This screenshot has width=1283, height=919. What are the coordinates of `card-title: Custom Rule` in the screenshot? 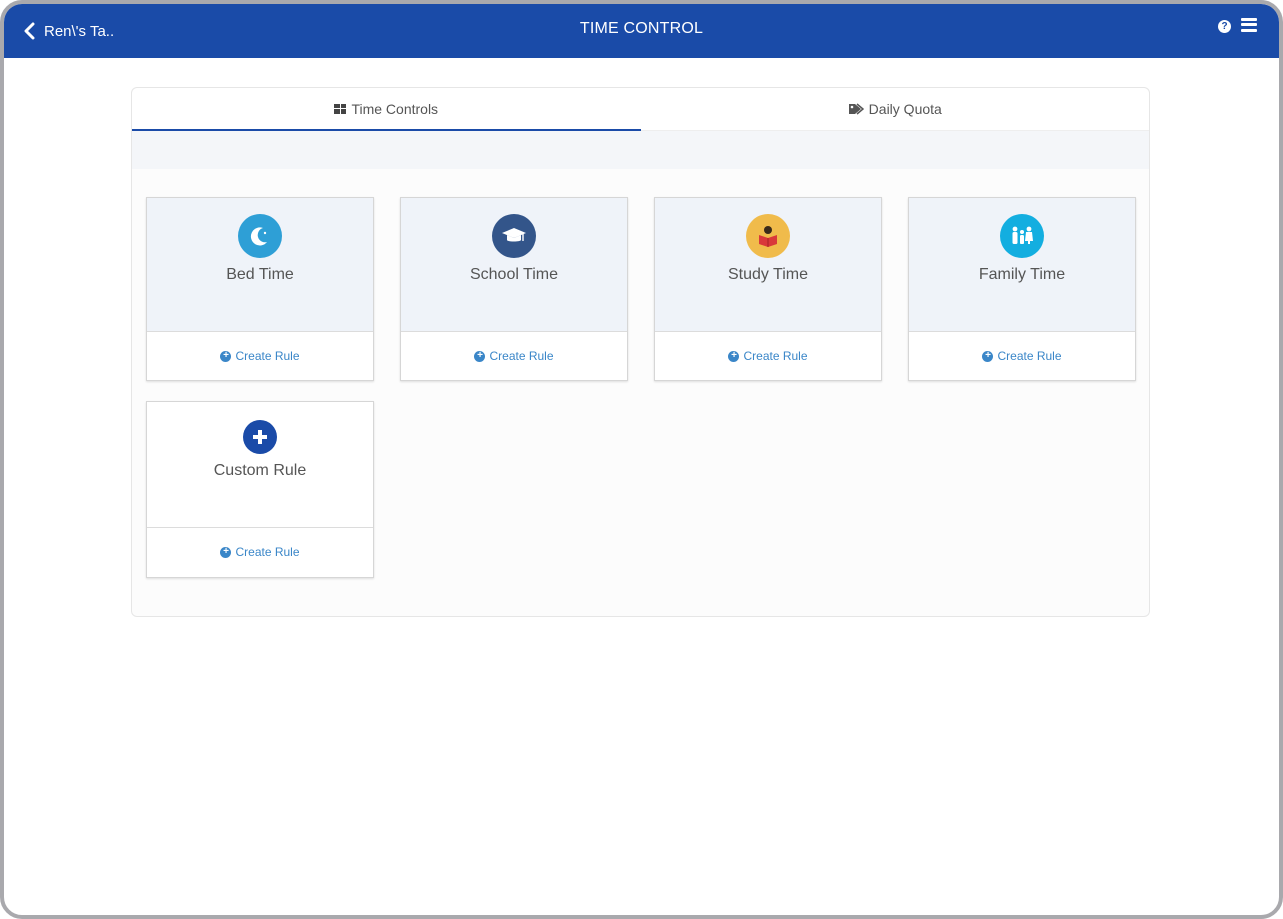 It's located at (260, 470).